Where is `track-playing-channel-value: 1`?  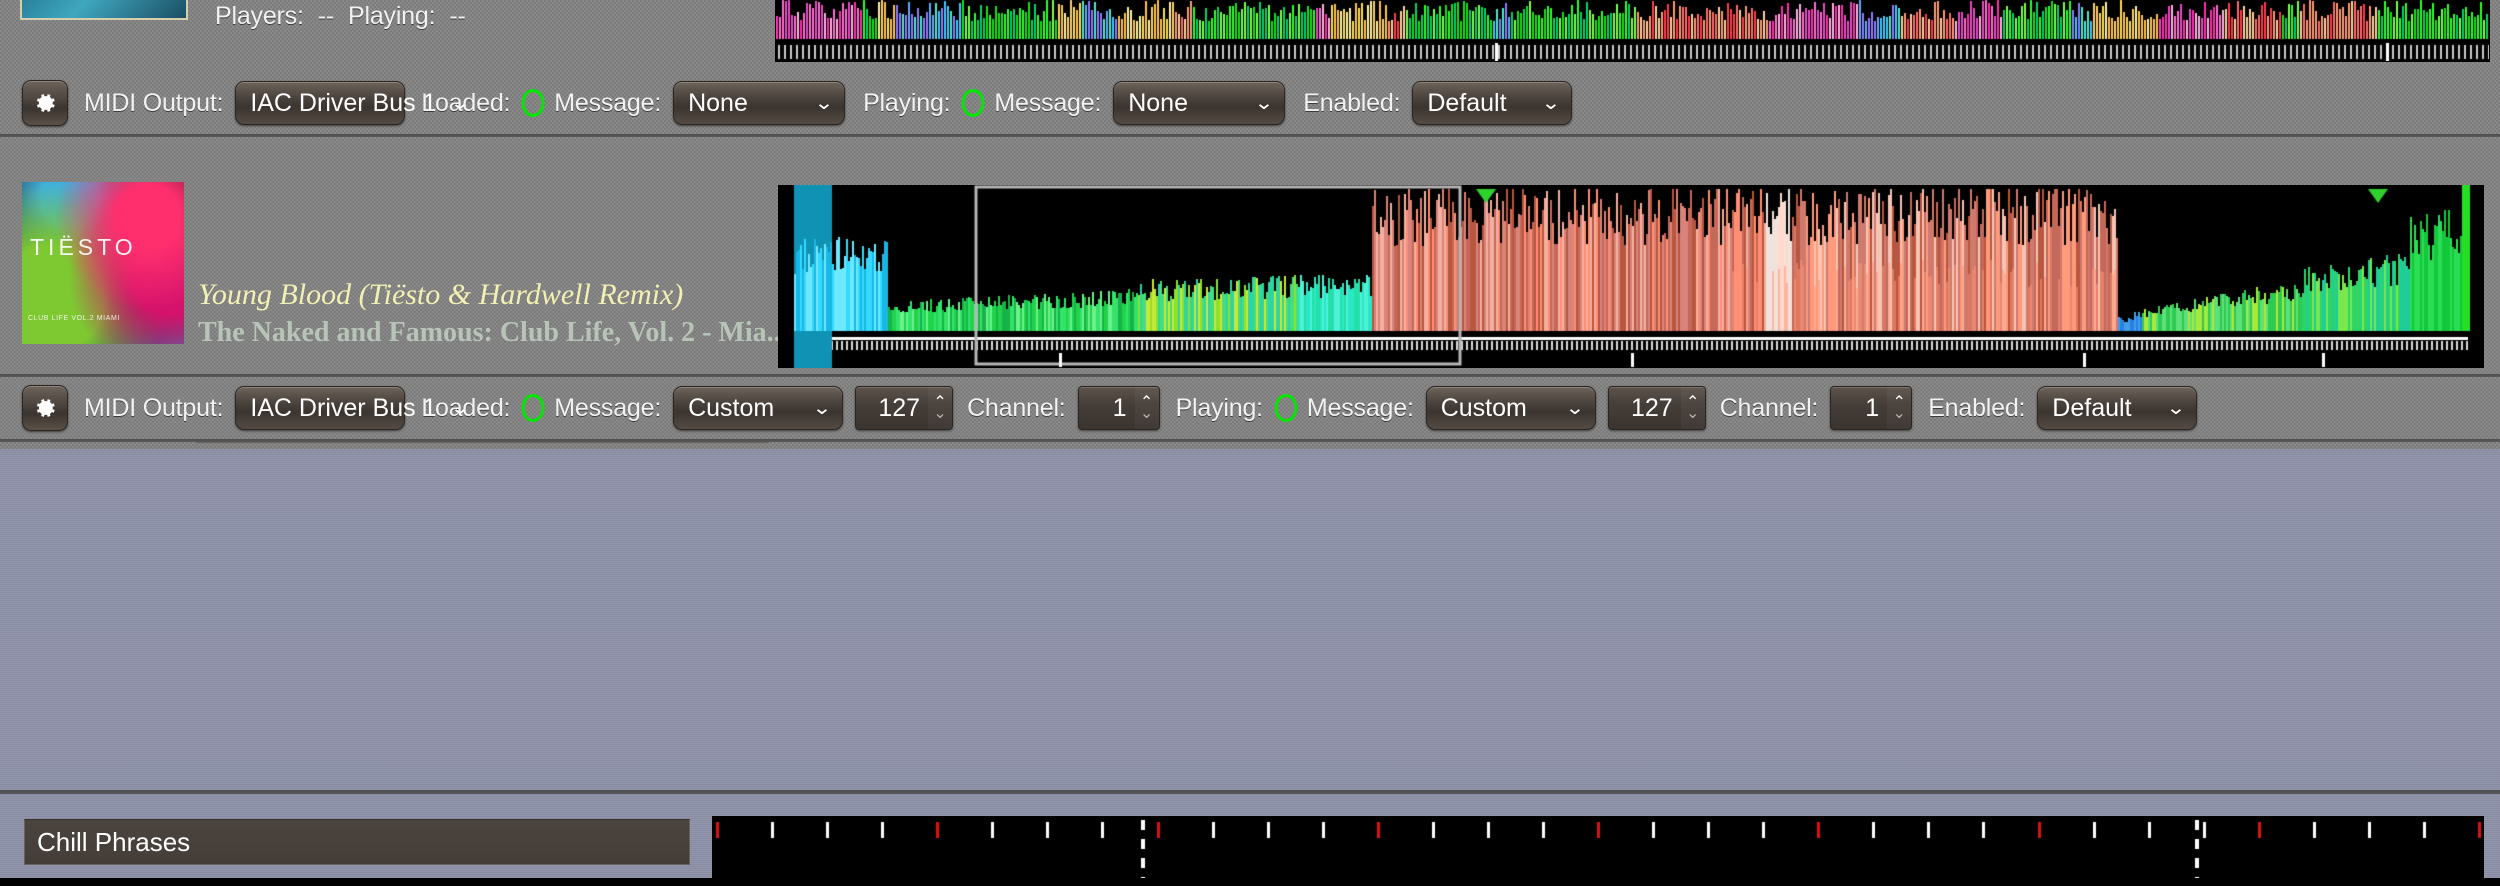 track-playing-channel-value: 1 is located at coordinates (1872, 407).